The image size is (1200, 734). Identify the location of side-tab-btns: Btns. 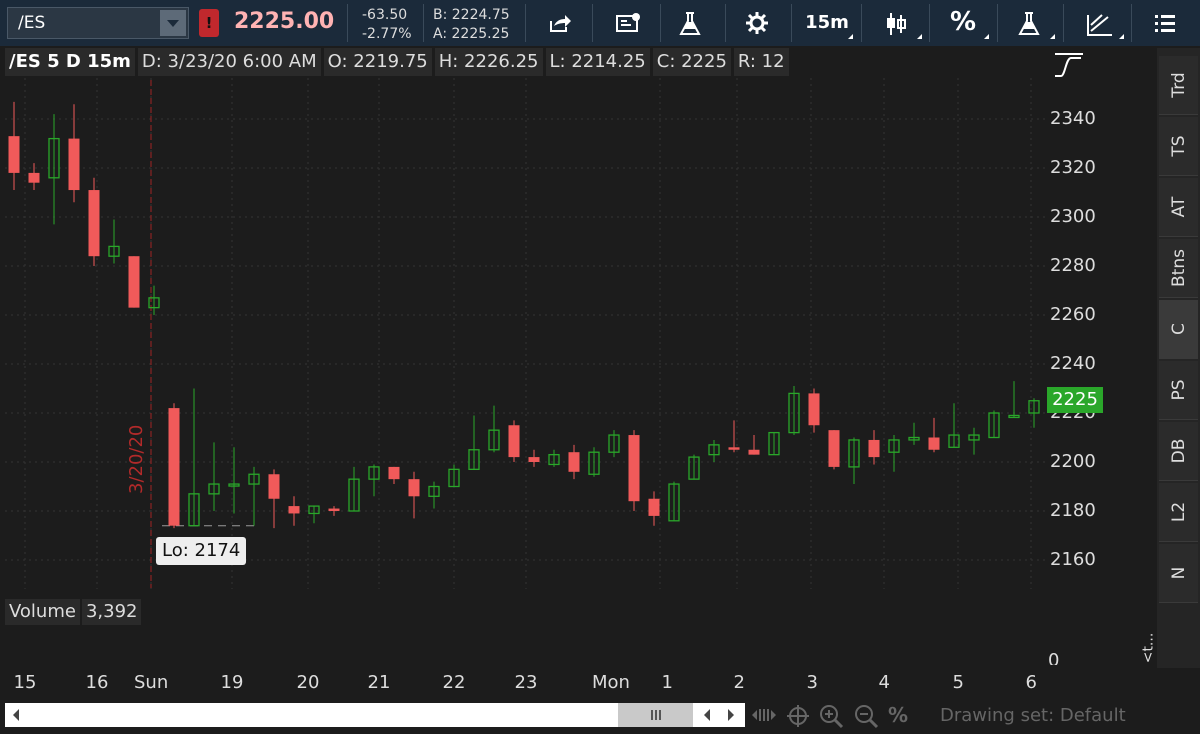
(1178, 268).